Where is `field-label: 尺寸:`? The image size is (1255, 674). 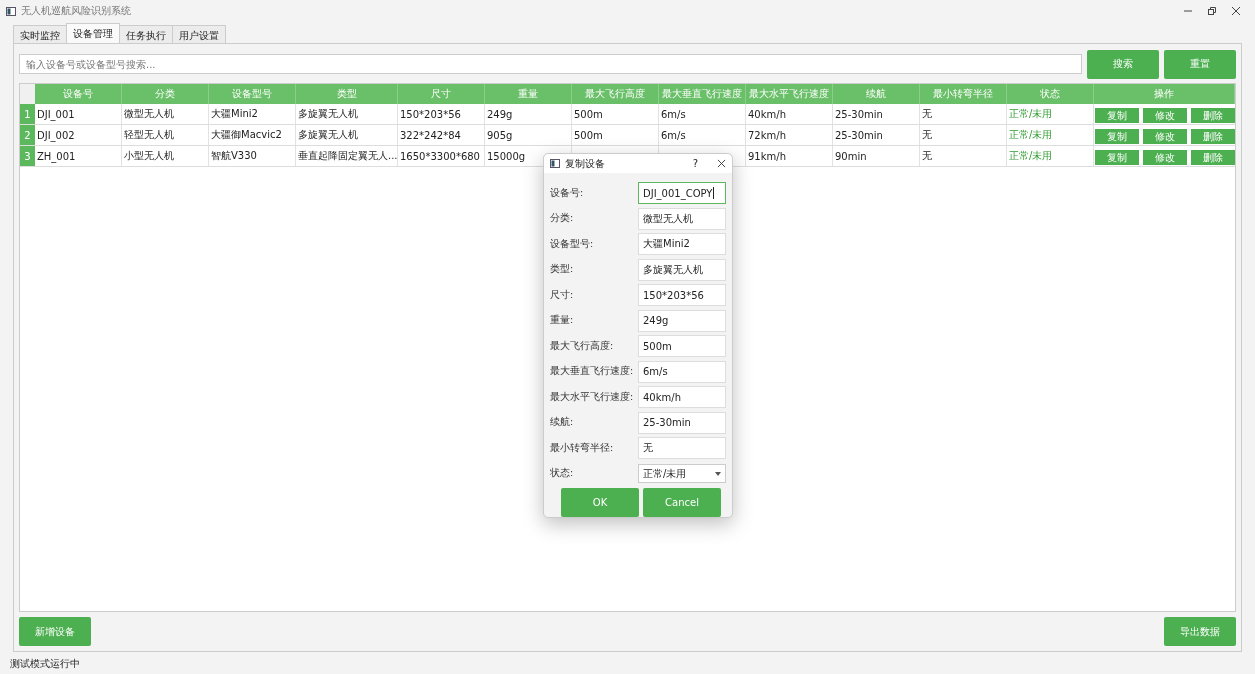 field-label: 尺寸: is located at coordinates (562, 295).